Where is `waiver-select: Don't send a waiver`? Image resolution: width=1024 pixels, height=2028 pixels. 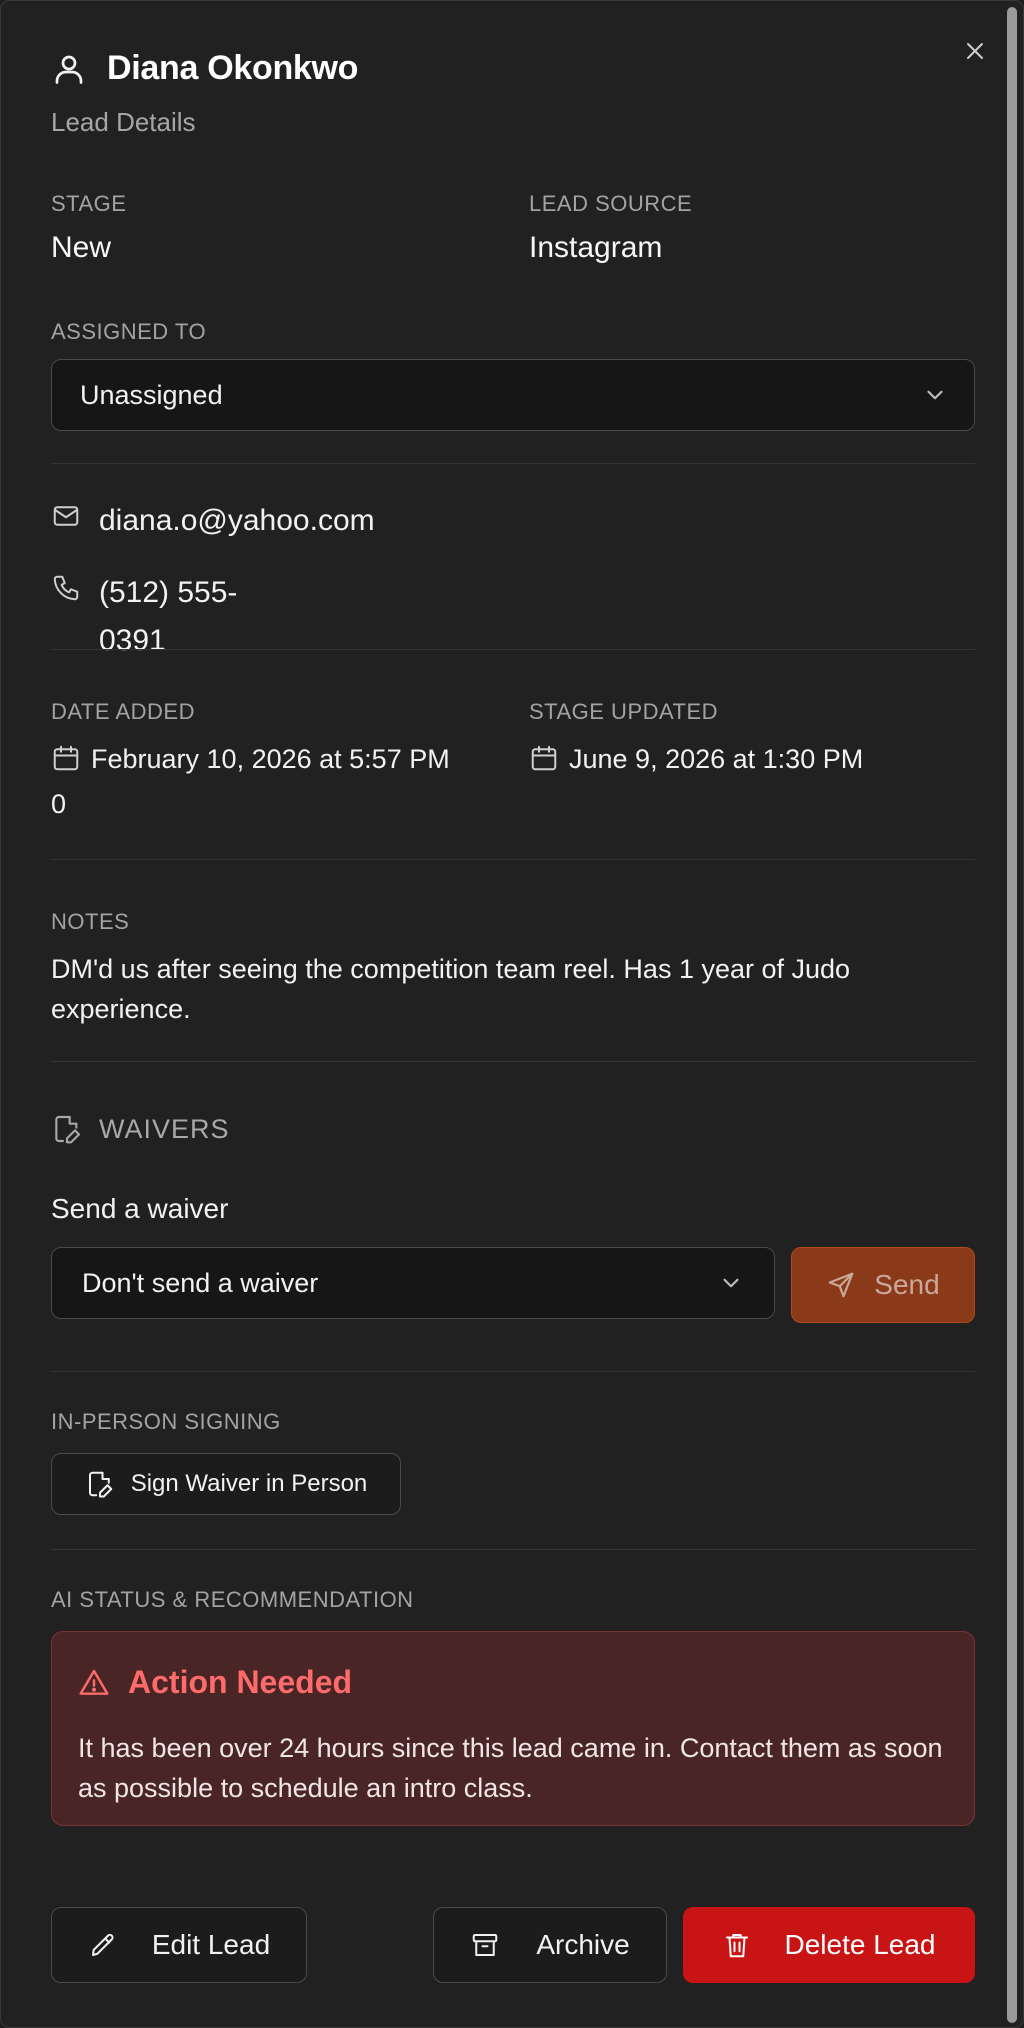
waiver-select: Don't send a waiver is located at coordinates (413, 1283).